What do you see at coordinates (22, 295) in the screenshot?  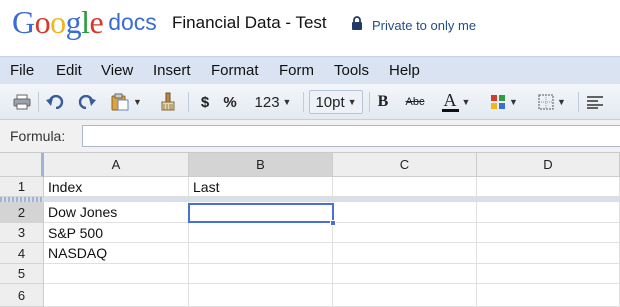 I see `row-header-6: 6` at bounding box center [22, 295].